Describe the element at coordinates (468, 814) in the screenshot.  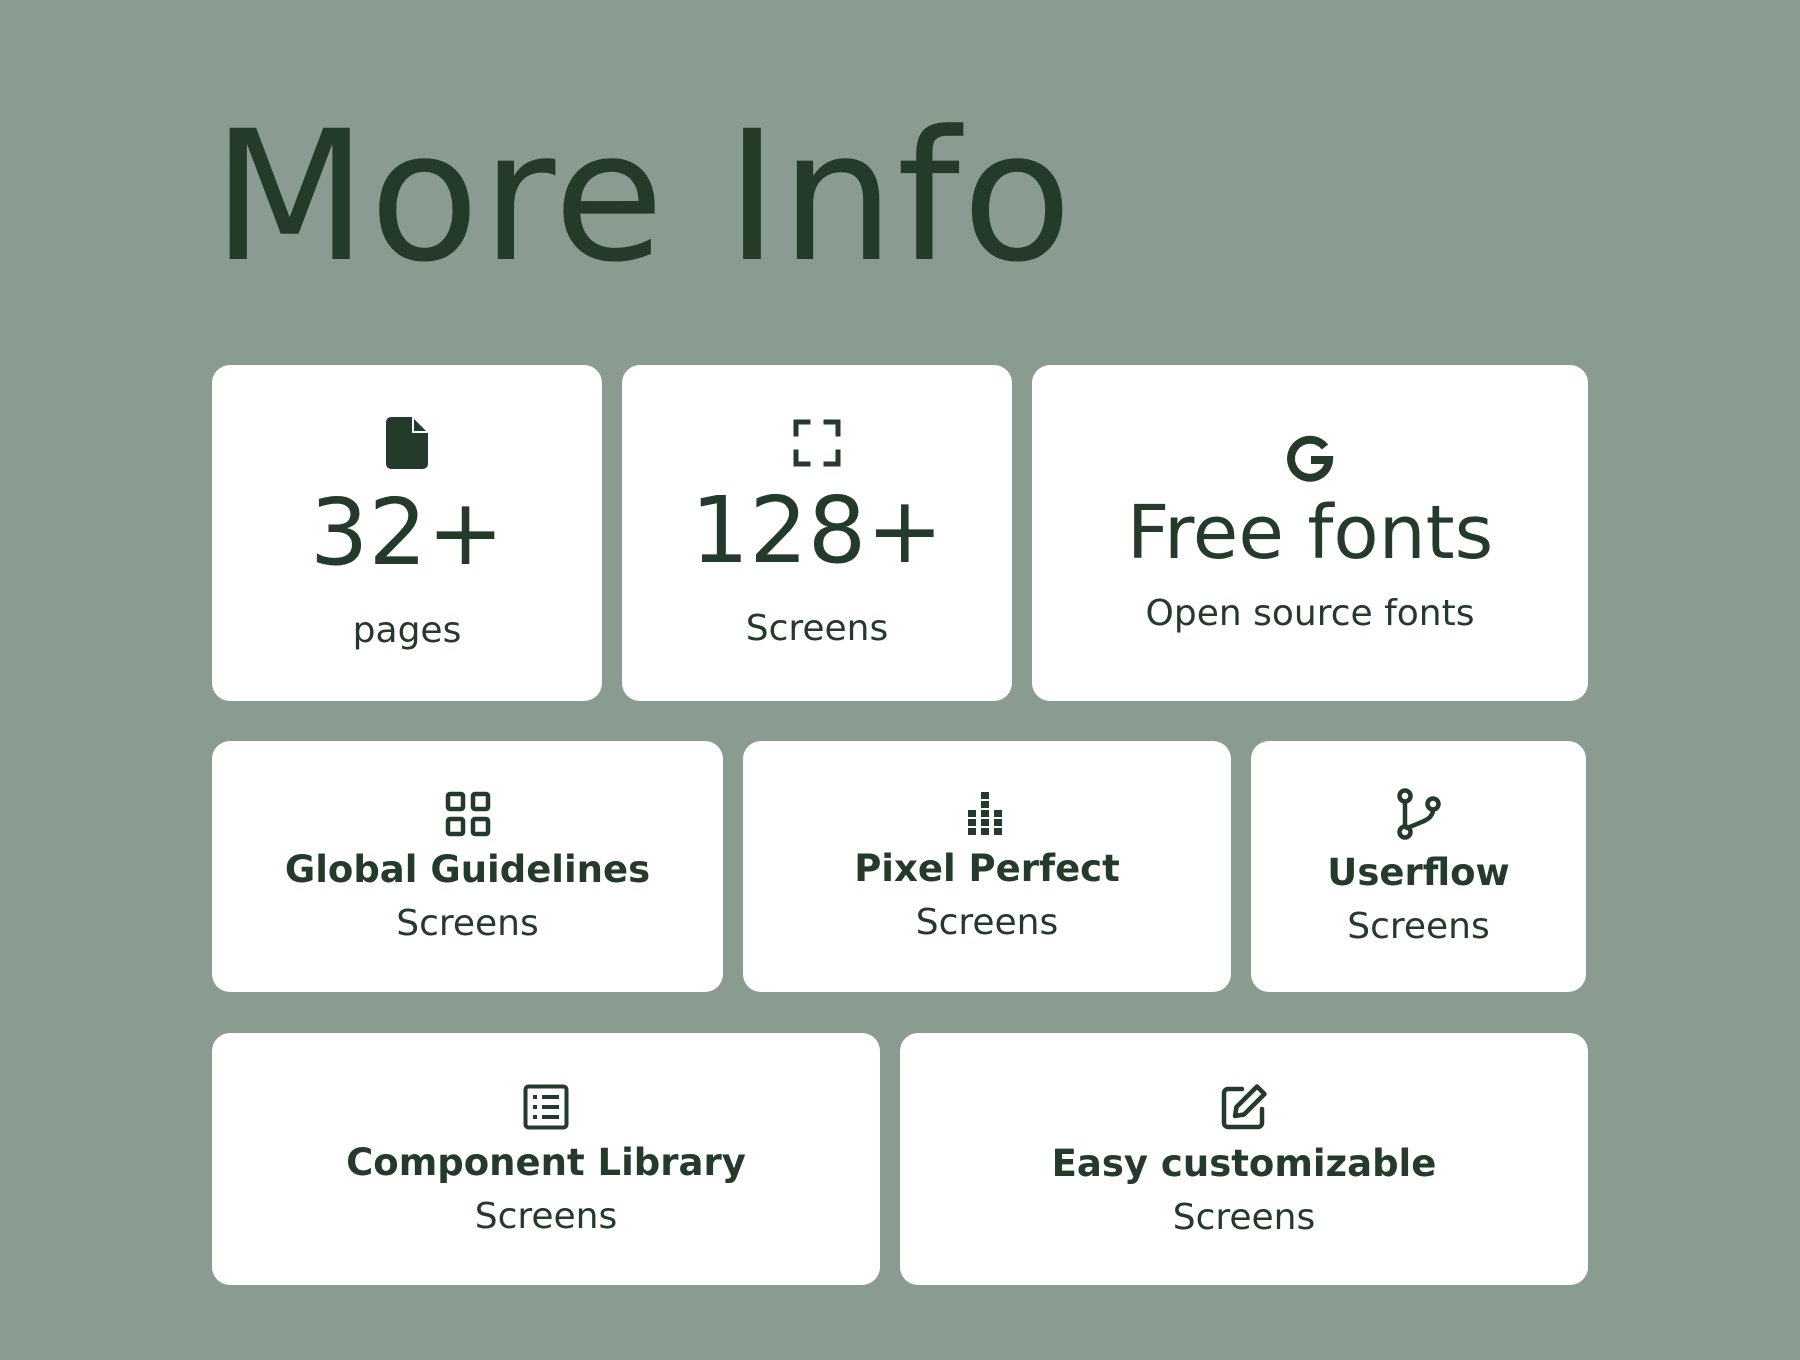
I see `grid-icon` at that location.